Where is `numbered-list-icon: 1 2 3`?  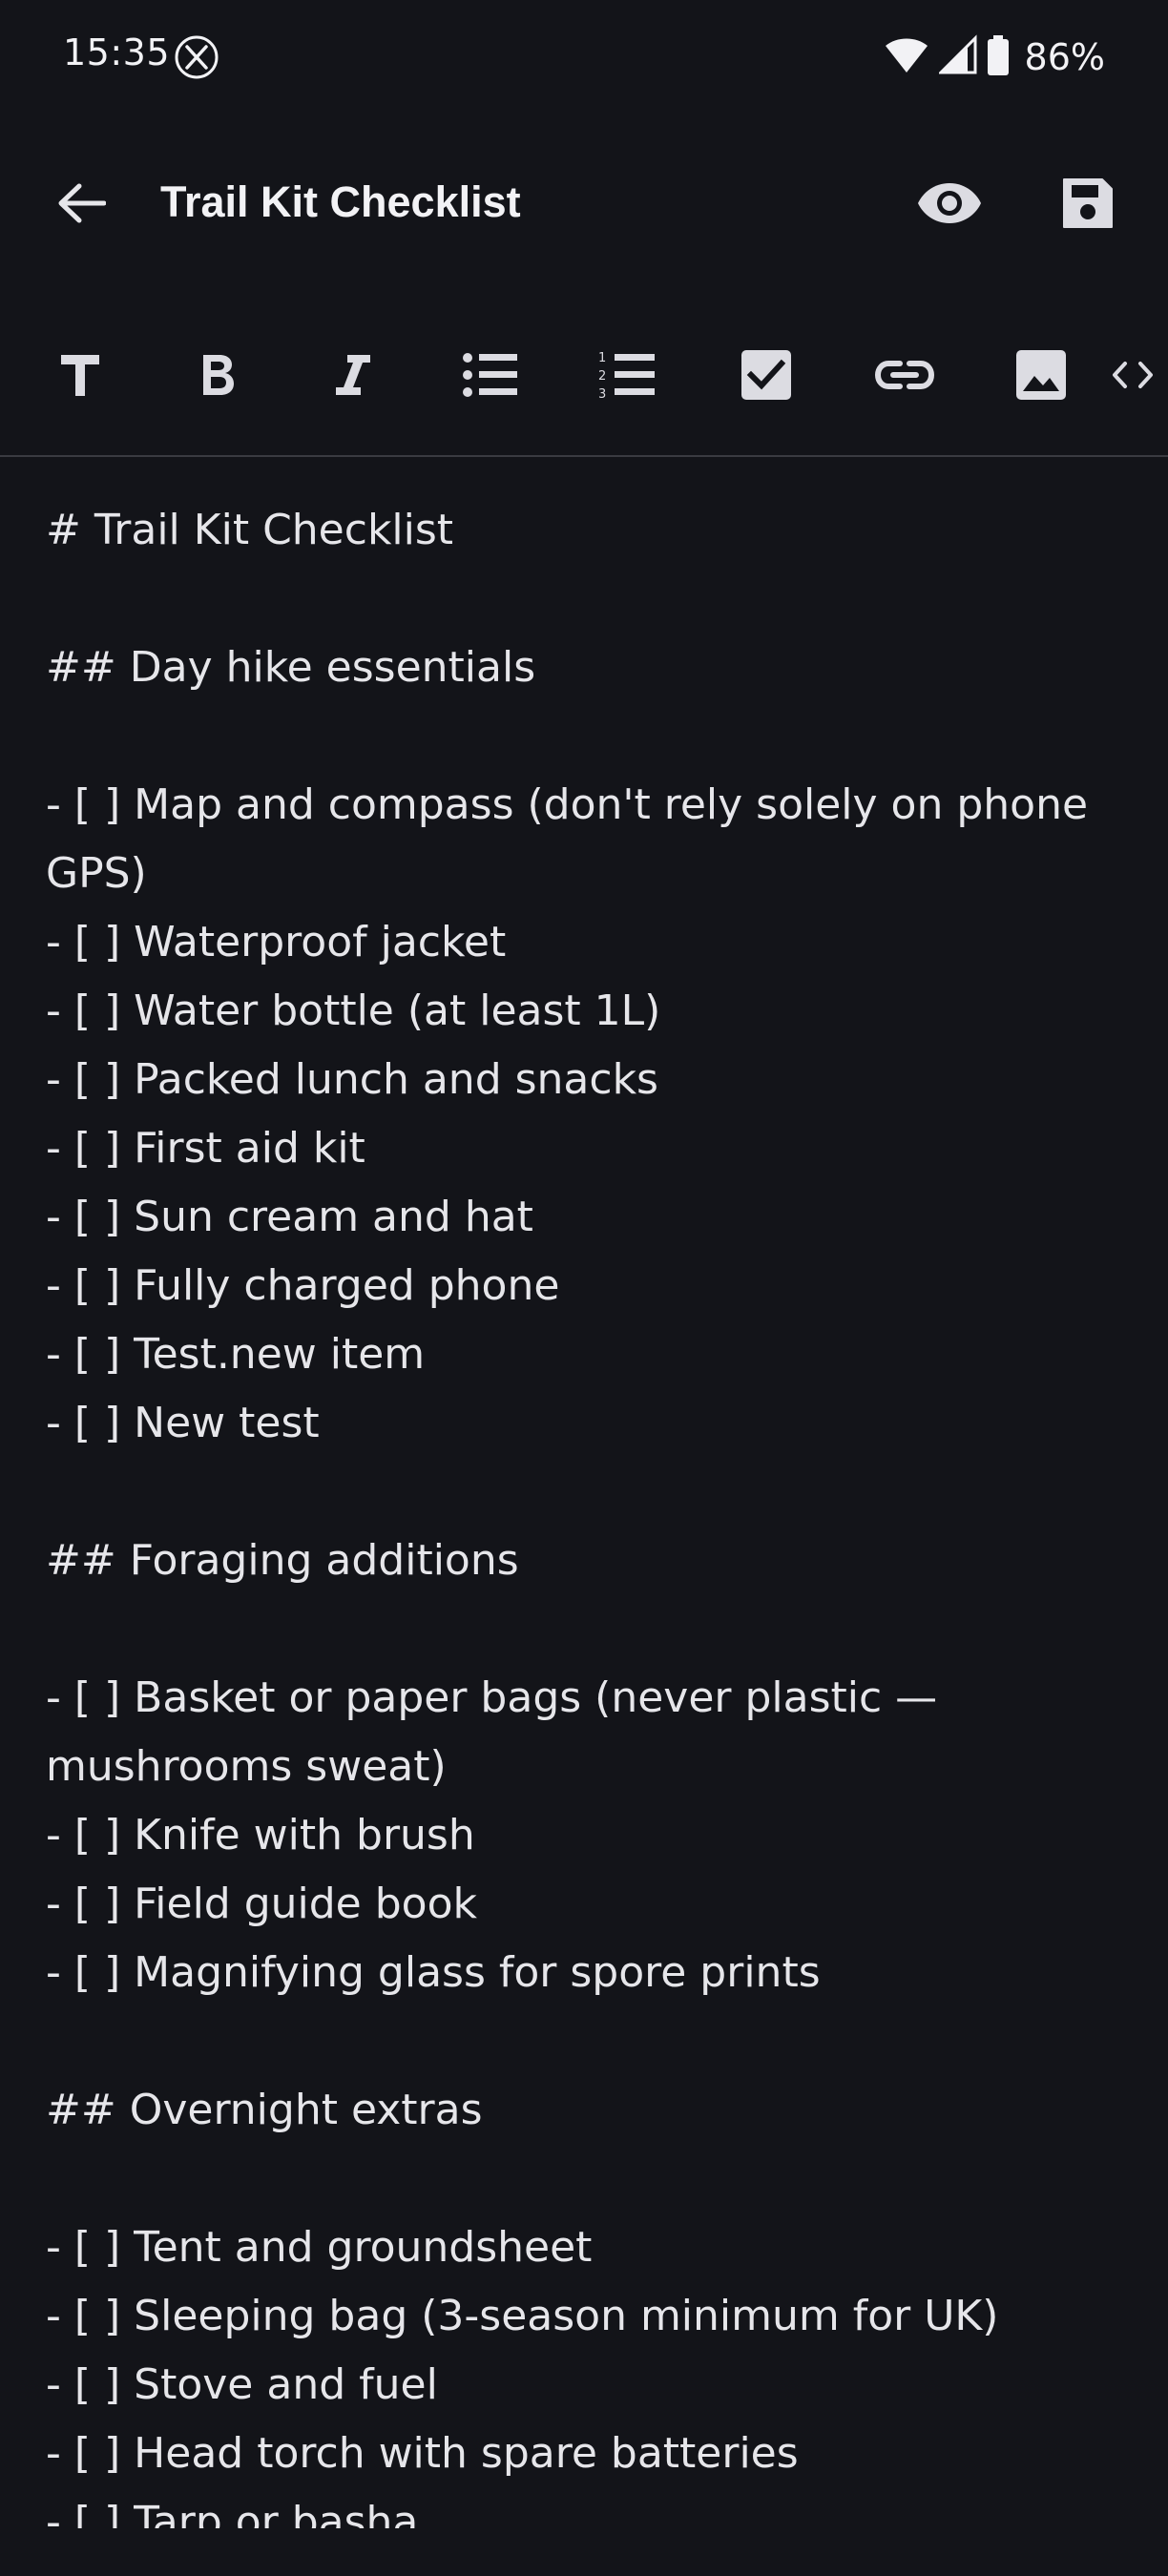
numbered-list-icon: 1 2 3 is located at coordinates (627, 377).